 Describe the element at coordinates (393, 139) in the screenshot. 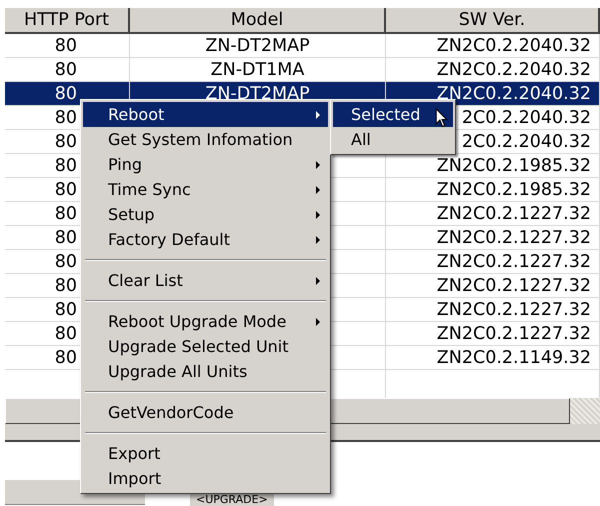

I see `menu-item: All` at that location.